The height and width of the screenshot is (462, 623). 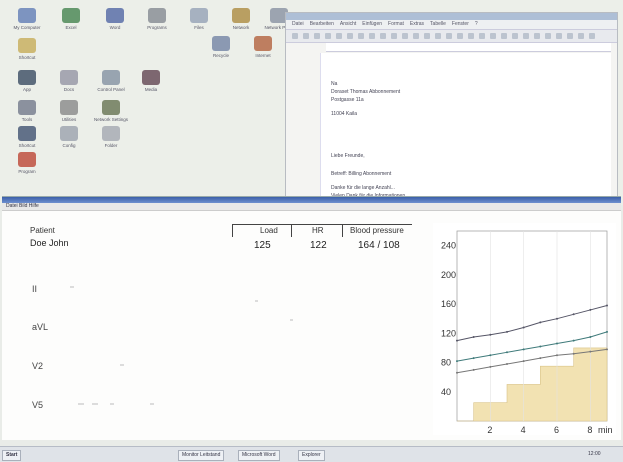 I want to click on y-tick-label: 120, so click(x=448, y=333).